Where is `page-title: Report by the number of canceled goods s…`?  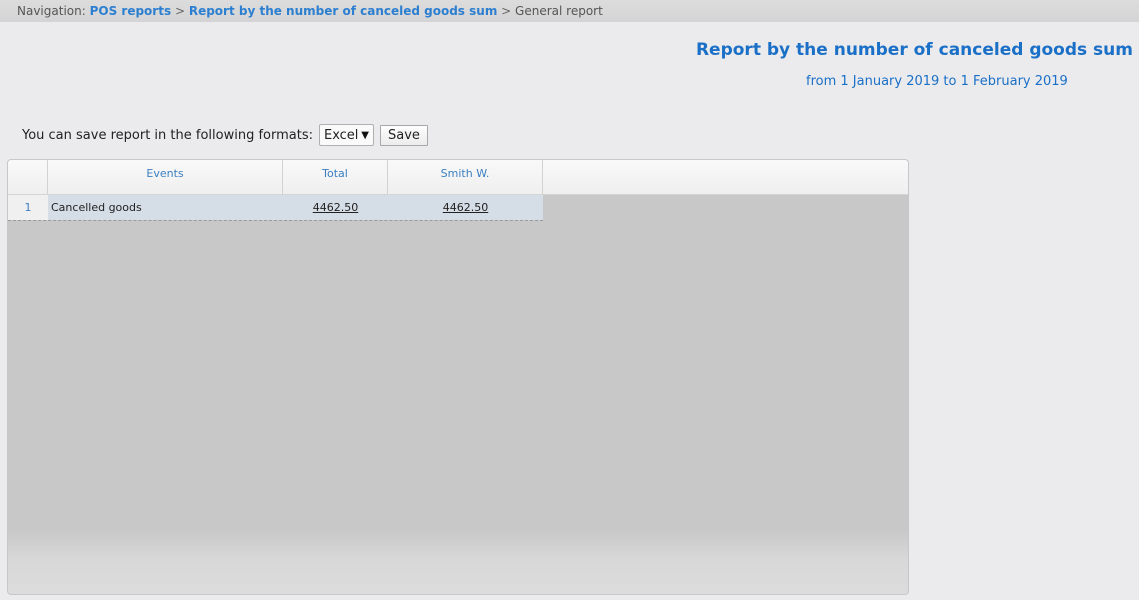 page-title: Report by the number of canceled goods s… is located at coordinates (914, 50).